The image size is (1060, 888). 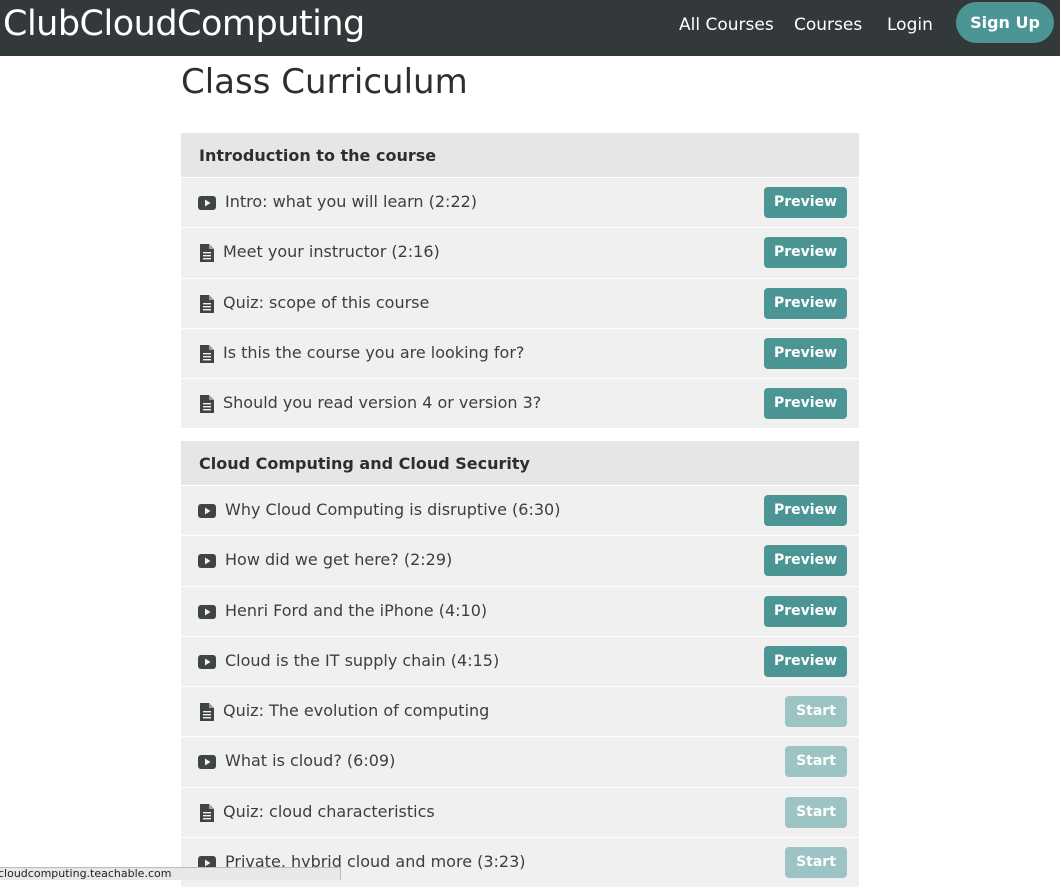 What do you see at coordinates (520, 762) in the screenshot?
I see `lecture-item: What is cloud? (6:09) Start` at bounding box center [520, 762].